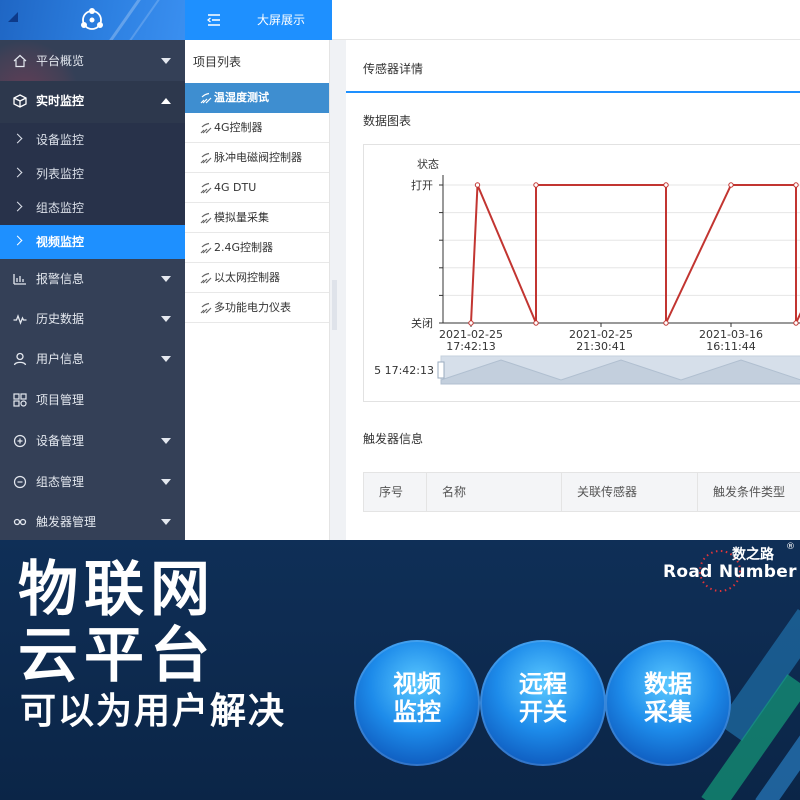  Describe the element at coordinates (60, 101) in the screenshot. I see `menu-label: 实时监控` at that location.